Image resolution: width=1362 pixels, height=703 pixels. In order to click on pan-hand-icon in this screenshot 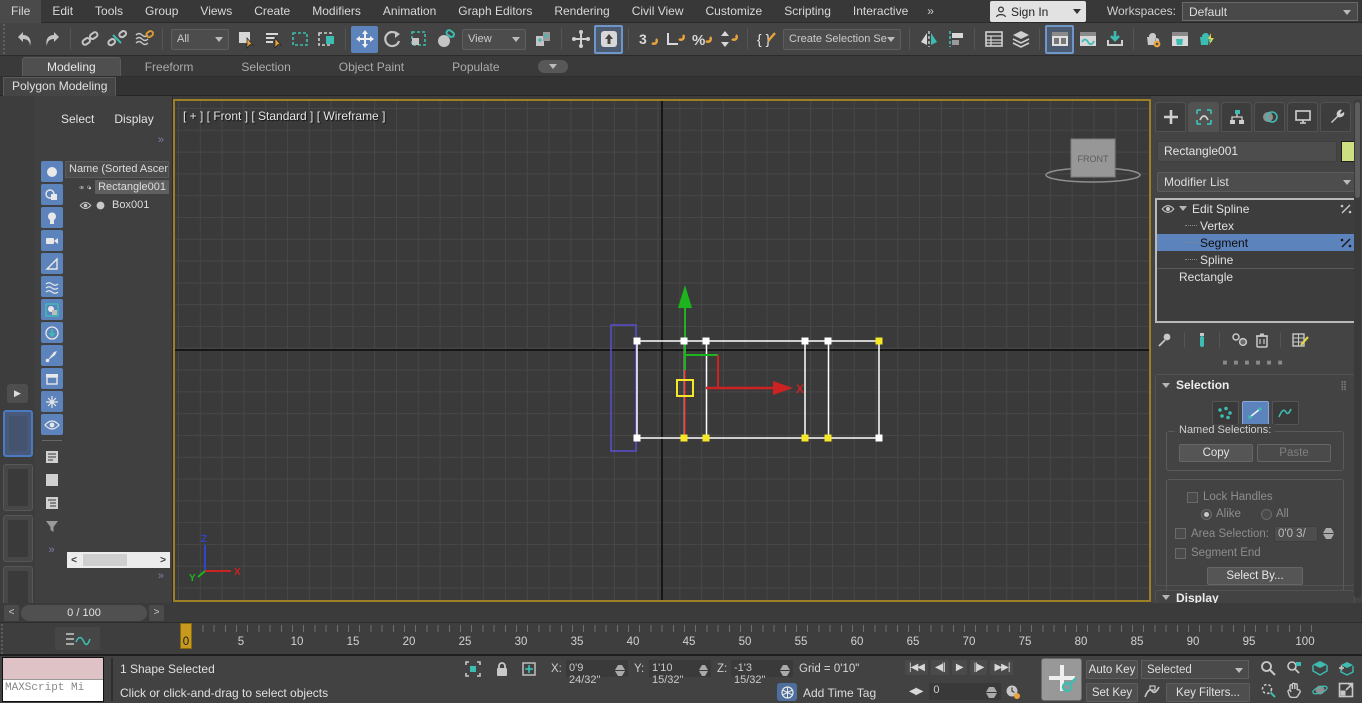, I will do `click(1294, 690)`.